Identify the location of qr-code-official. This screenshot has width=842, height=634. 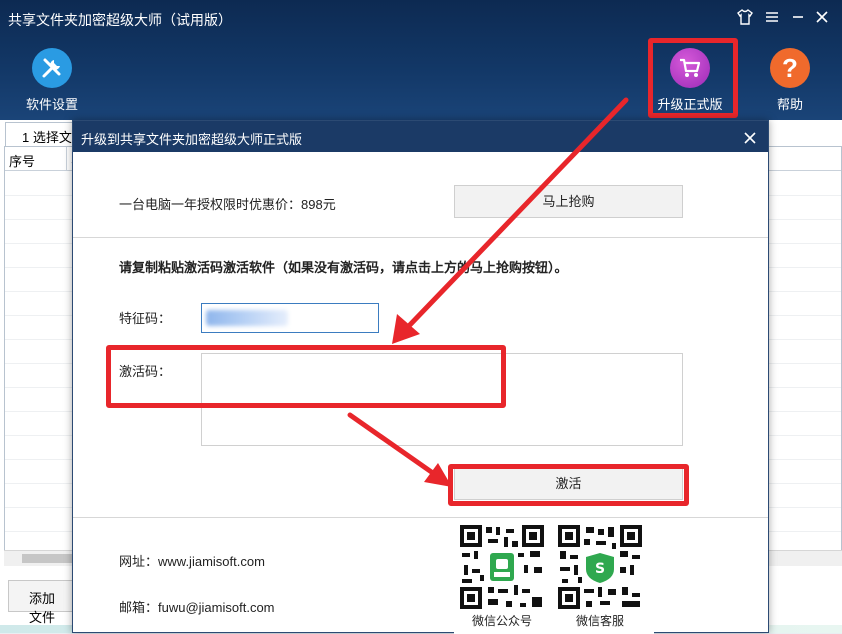
(502, 567).